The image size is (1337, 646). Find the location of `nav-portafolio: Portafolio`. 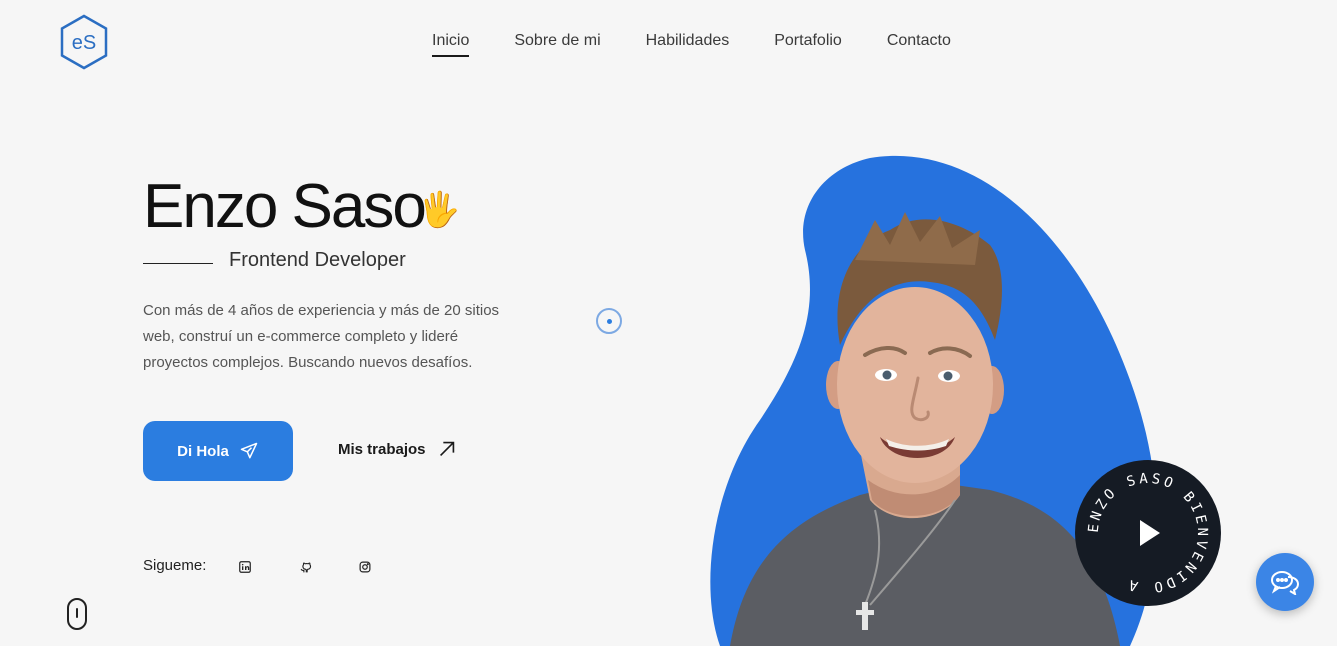

nav-portafolio: Portafolio is located at coordinates (808, 43).